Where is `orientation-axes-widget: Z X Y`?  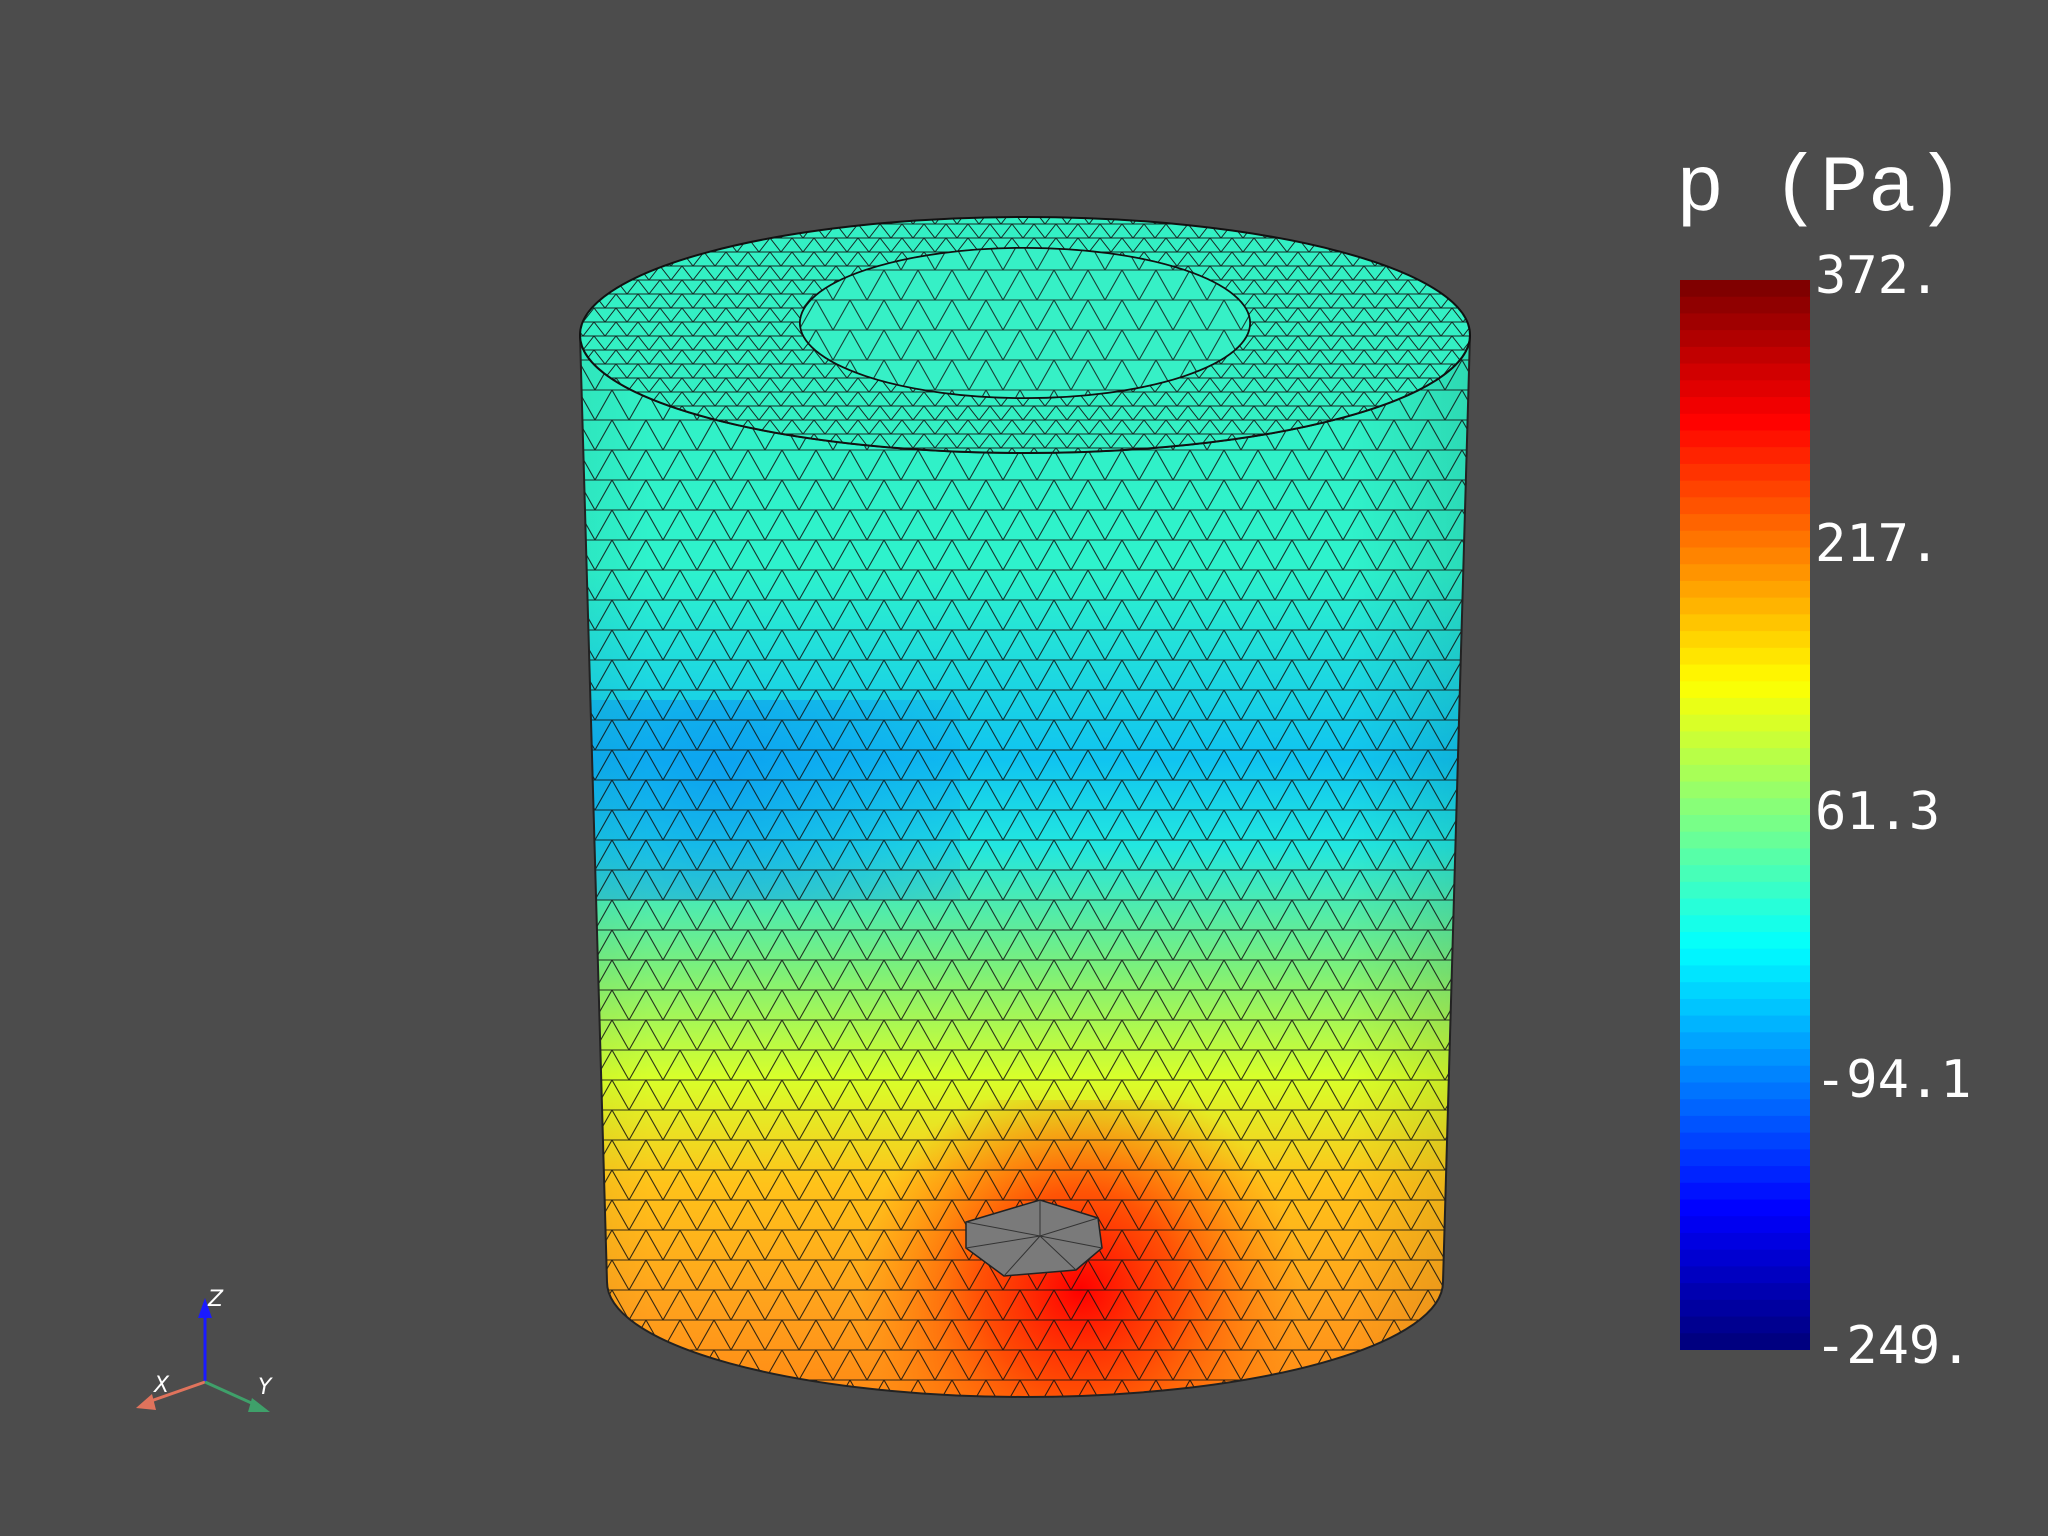
orientation-axes-widget: Z X Y is located at coordinates (204, 1349).